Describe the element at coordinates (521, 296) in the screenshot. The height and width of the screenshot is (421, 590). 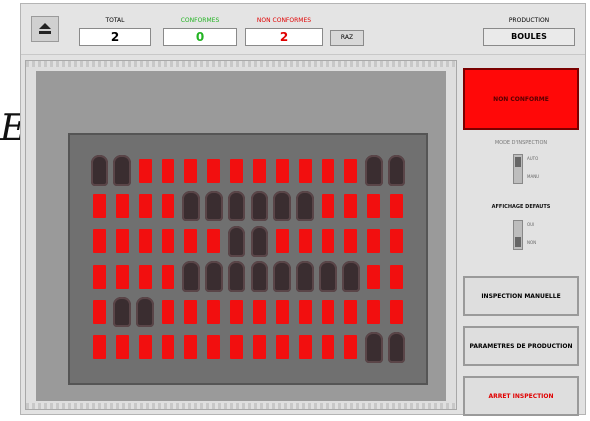
I see `manual-inspection-button: INSPECTION MANUELLE` at that location.